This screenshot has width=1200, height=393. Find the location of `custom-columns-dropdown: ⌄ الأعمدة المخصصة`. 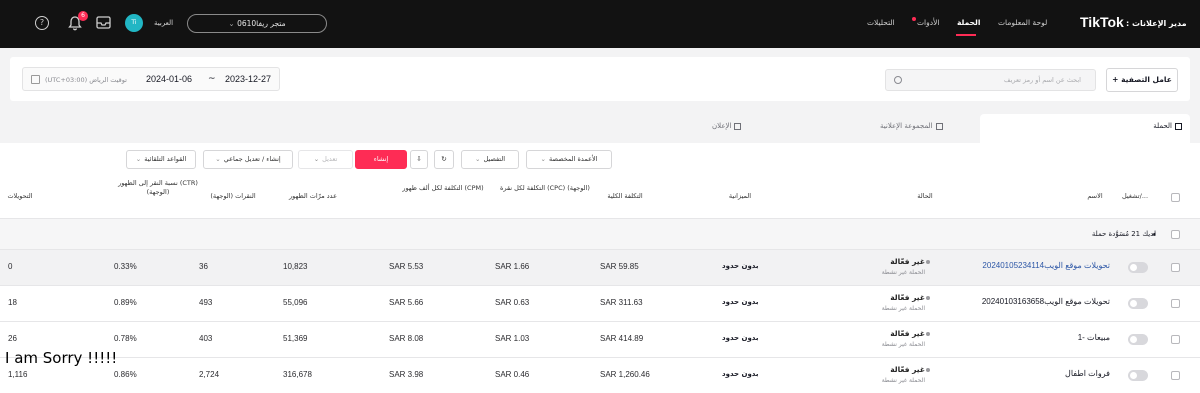

custom-columns-dropdown: ⌄ الأعمدة المخصصة is located at coordinates (569, 159).